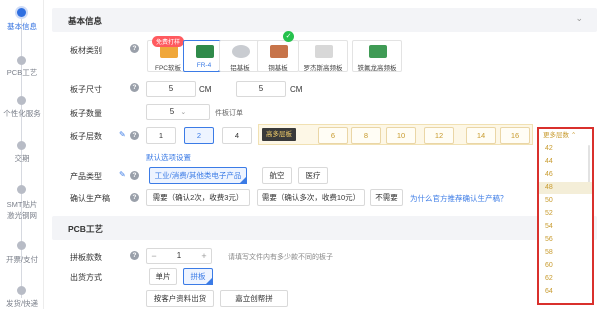  I want to click on sidebar-item-stencil: 激光钢网, so click(22, 216).